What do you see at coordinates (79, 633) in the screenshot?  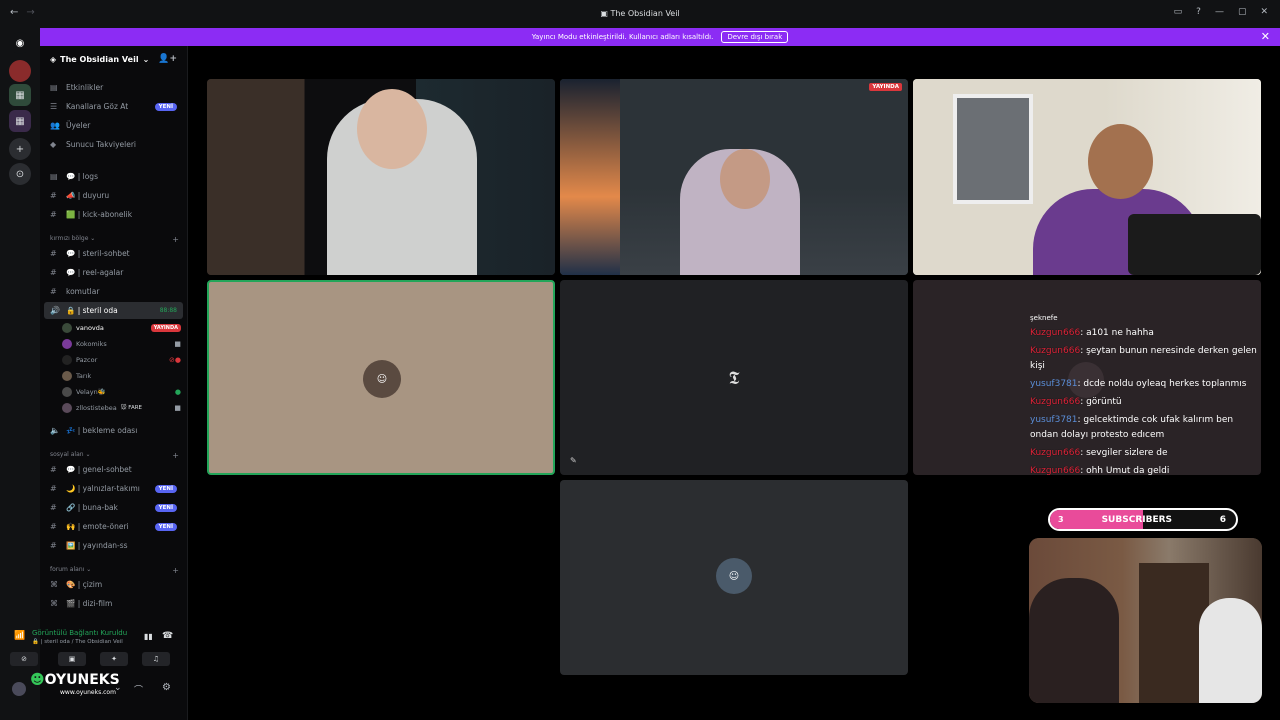 I see `connection-status: Görüntülü Bağlantı Kuruldu` at bounding box center [79, 633].